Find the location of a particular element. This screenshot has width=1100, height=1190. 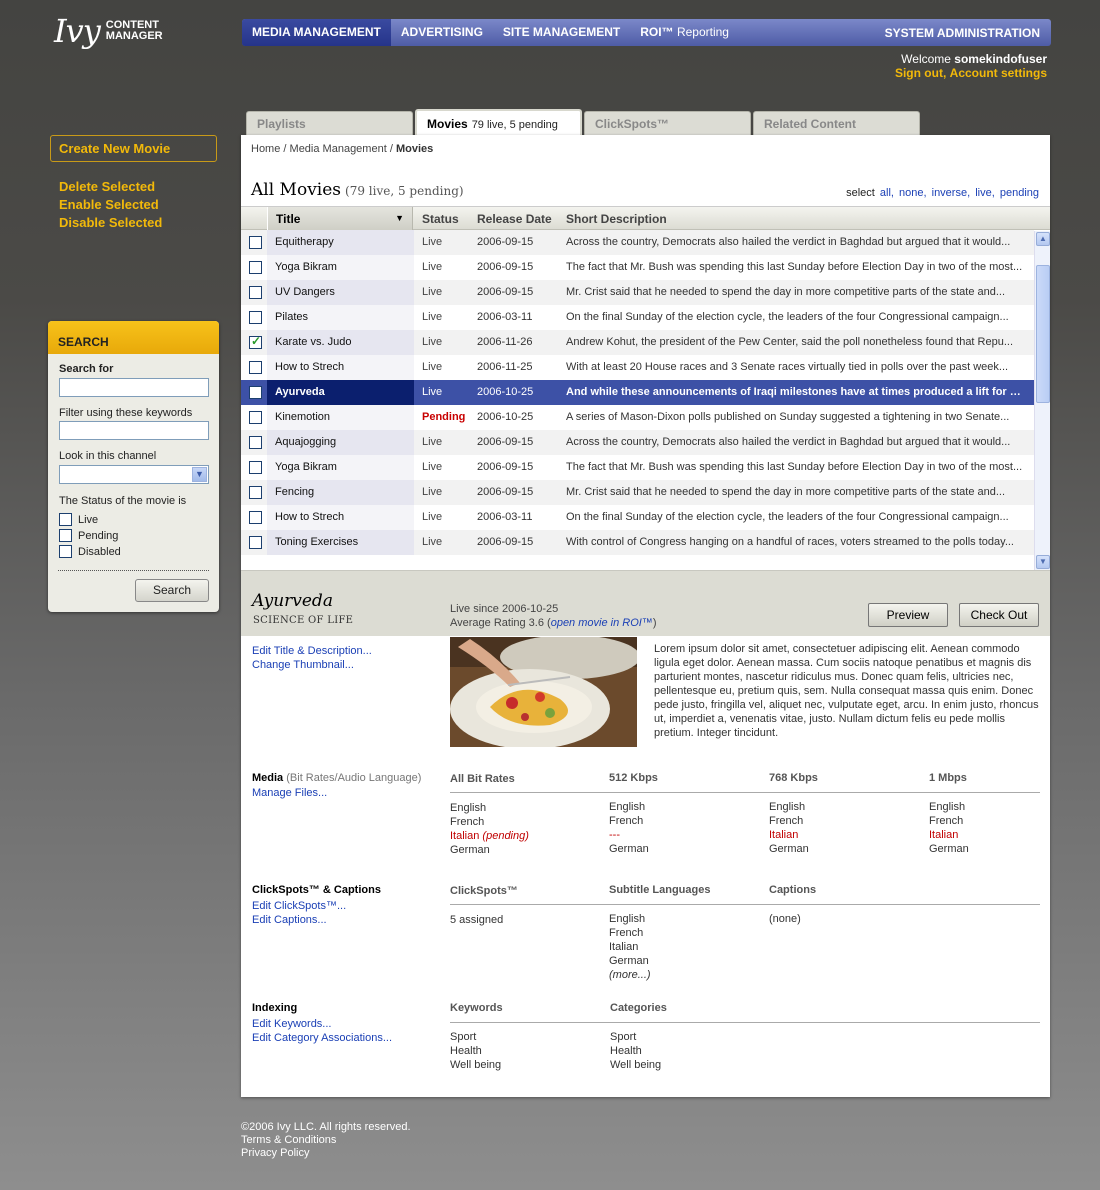

column-header-title: Title ▼ is located at coordinates (340, 218).